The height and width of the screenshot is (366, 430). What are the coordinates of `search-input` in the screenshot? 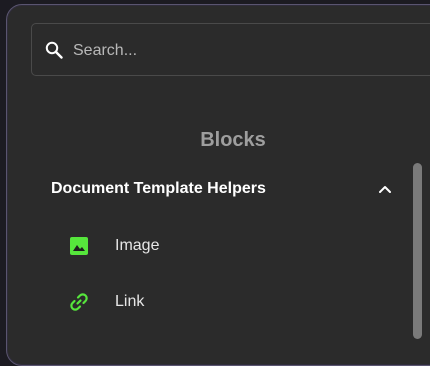 It's located at (250, 50).